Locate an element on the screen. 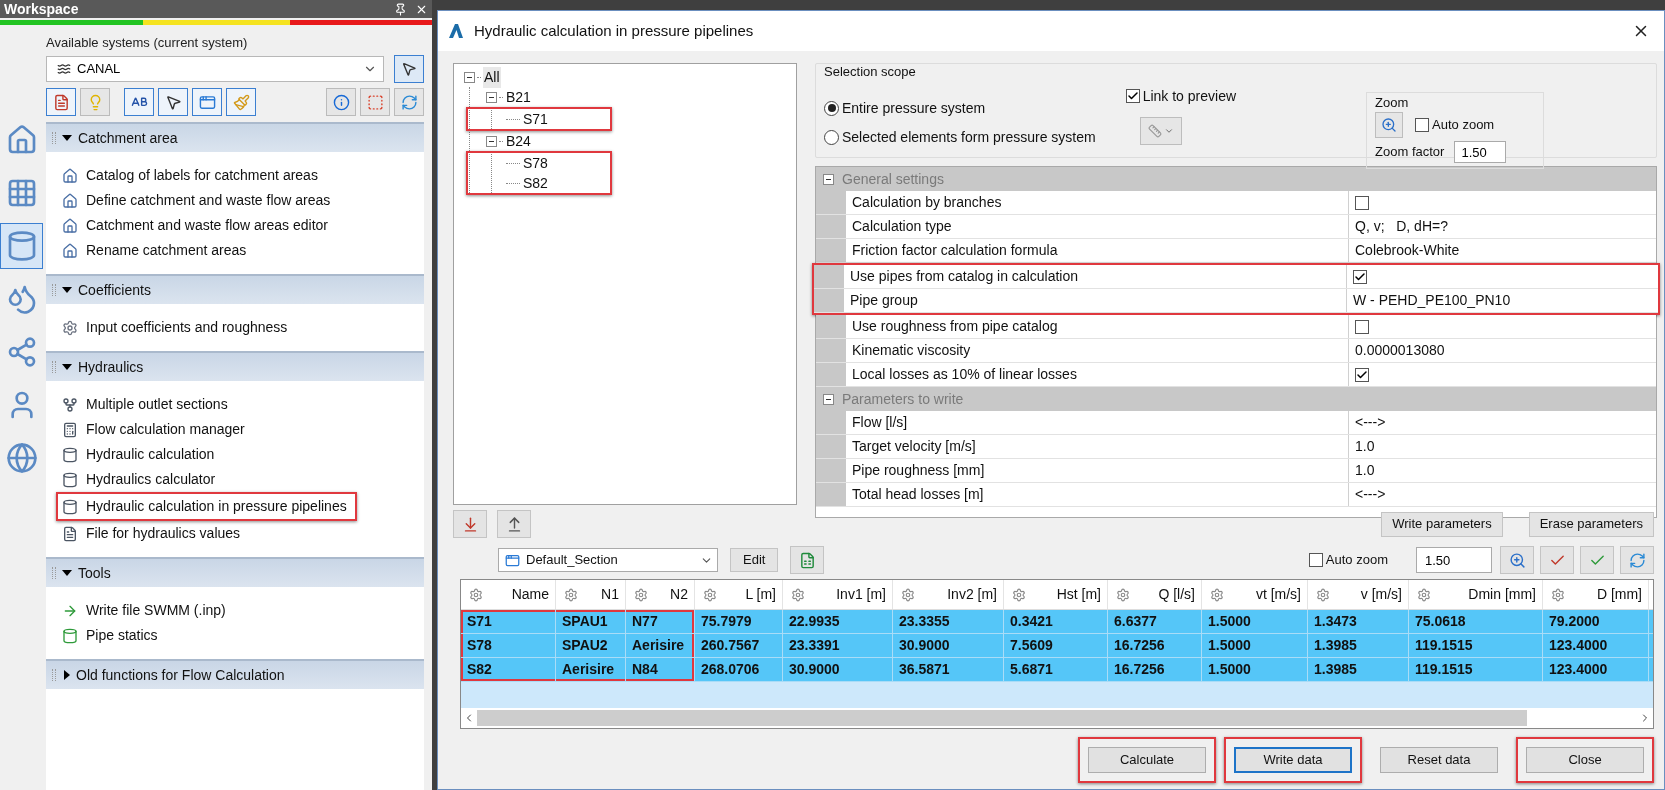 Image resolution: width=1665 pixels, height=790 pixels. menu-item: Catchment and waste flow areas editor is located at coordinates (242, 225).